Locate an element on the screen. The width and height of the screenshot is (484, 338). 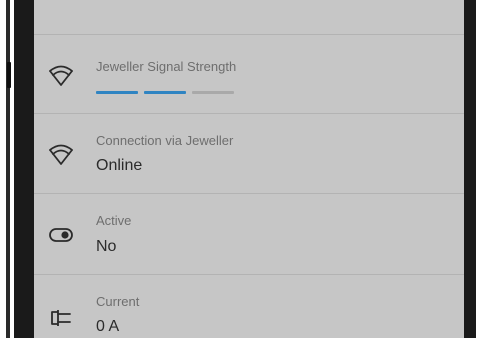
list-item-previous is located at coordinates (249, 17).